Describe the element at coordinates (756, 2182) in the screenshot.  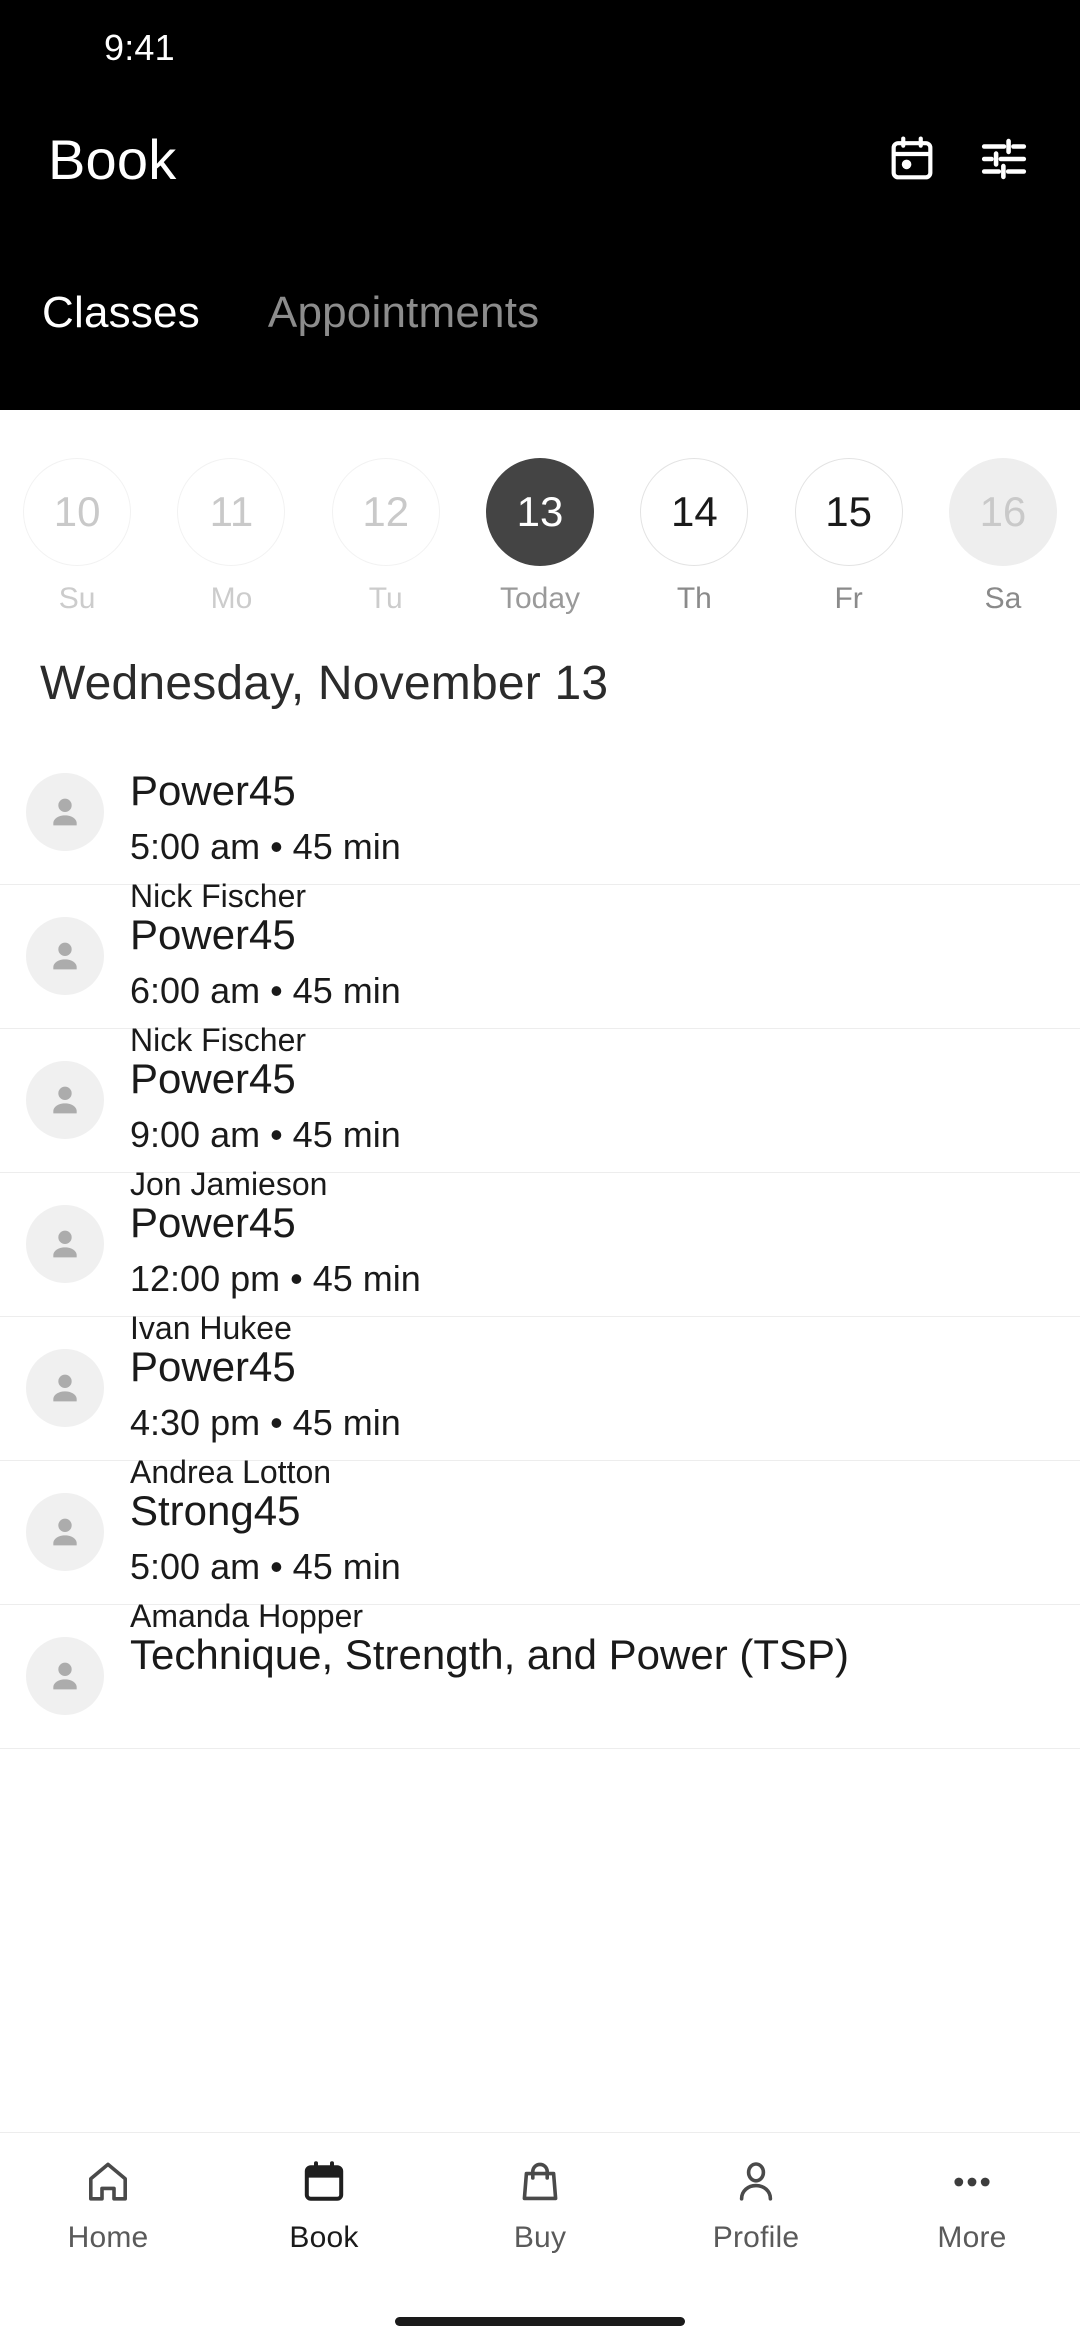
I see `person-icon` at that location.